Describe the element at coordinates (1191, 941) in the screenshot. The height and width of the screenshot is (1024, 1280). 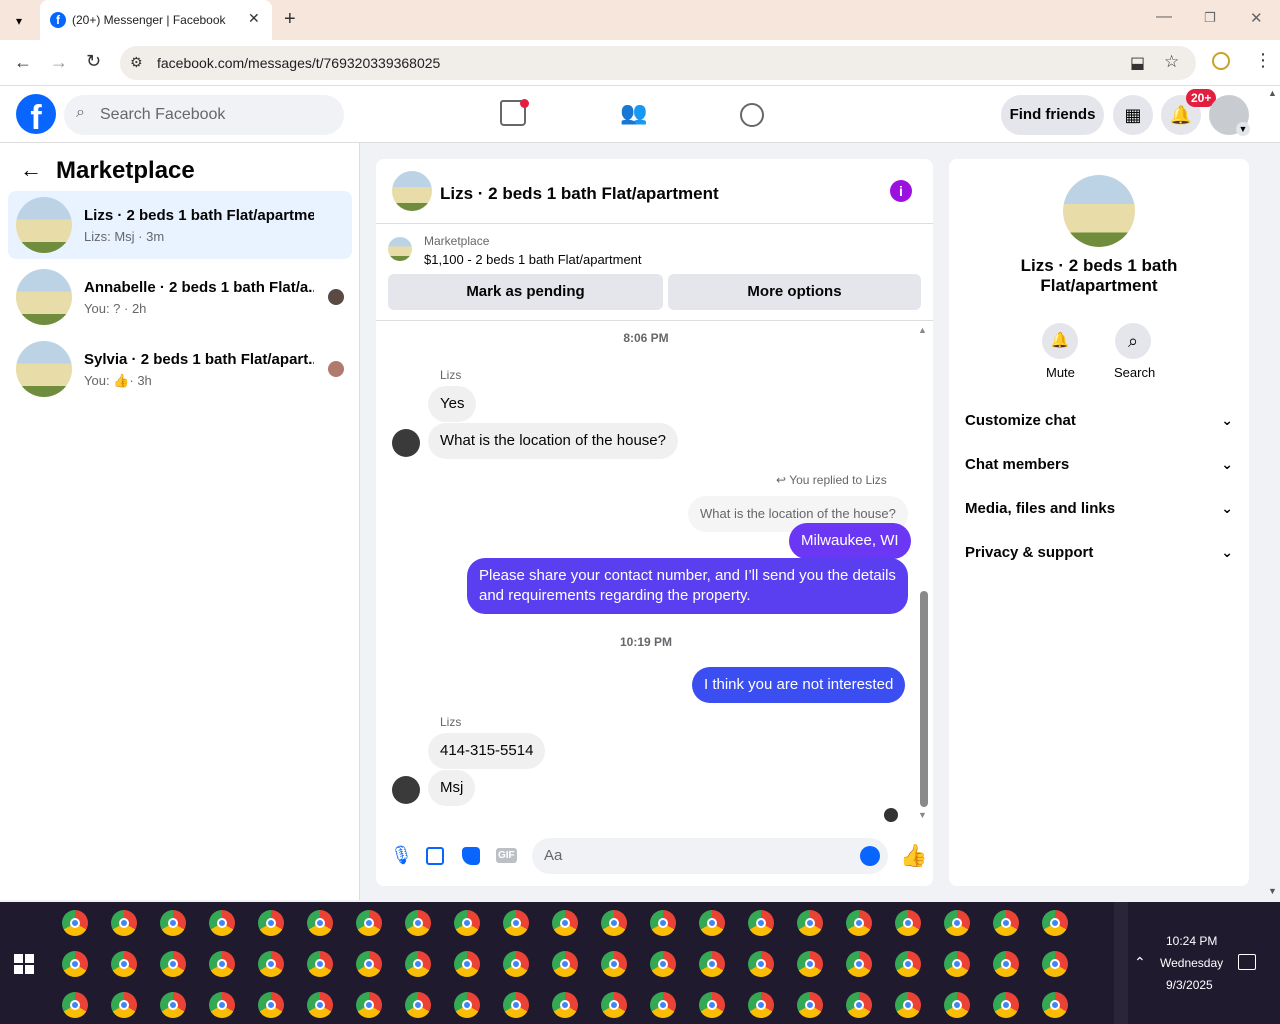
I see `clock-time: 10:24 PM` at that location.